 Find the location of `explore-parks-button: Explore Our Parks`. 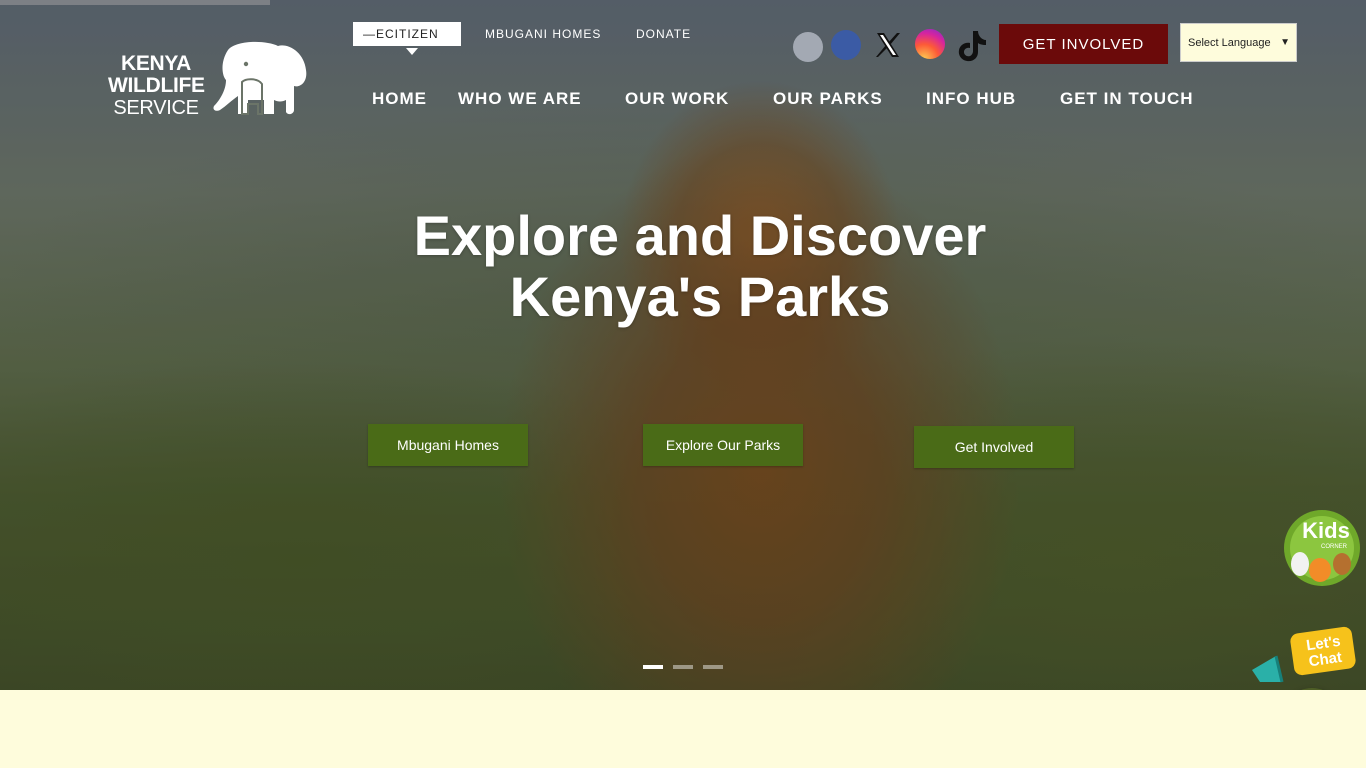

explore-parks-button: Explore Our Parks is located at coordinates (723, 445).